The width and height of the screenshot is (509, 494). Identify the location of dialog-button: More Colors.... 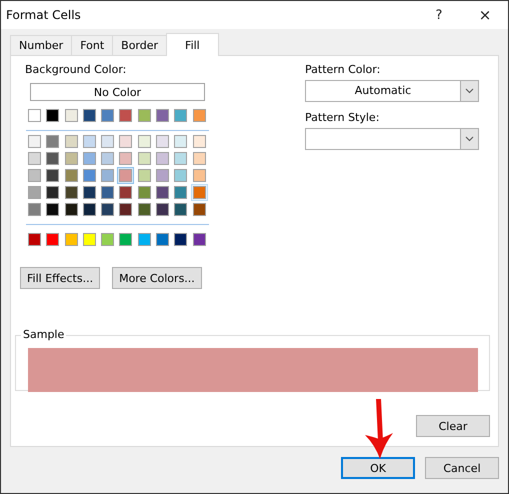
(157, 278).